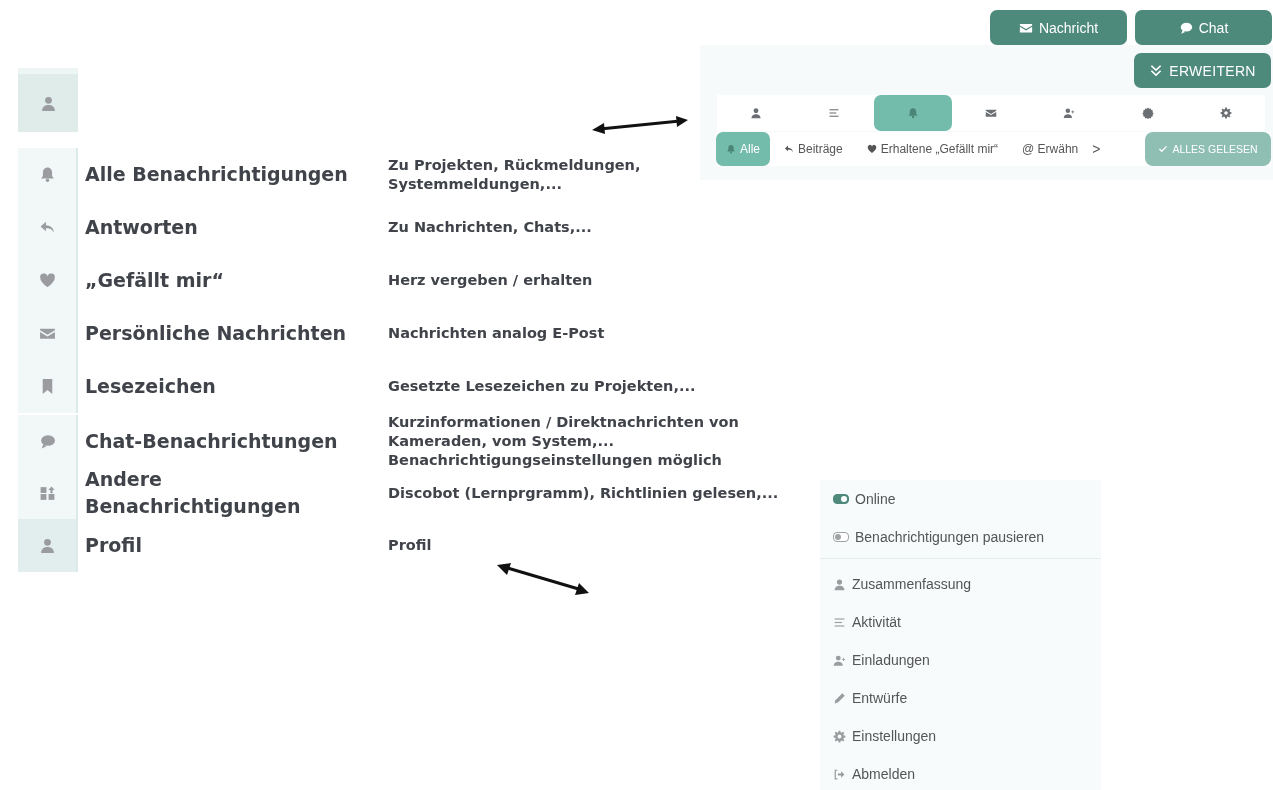 Image resolution: width=1273 pixels, height=790 pixels. What do you see at coordinates (932, 149) in the screenshot?
I see `filter-chip: Erhaltene „Gefällt mir“` at bounding box center [932, 149].